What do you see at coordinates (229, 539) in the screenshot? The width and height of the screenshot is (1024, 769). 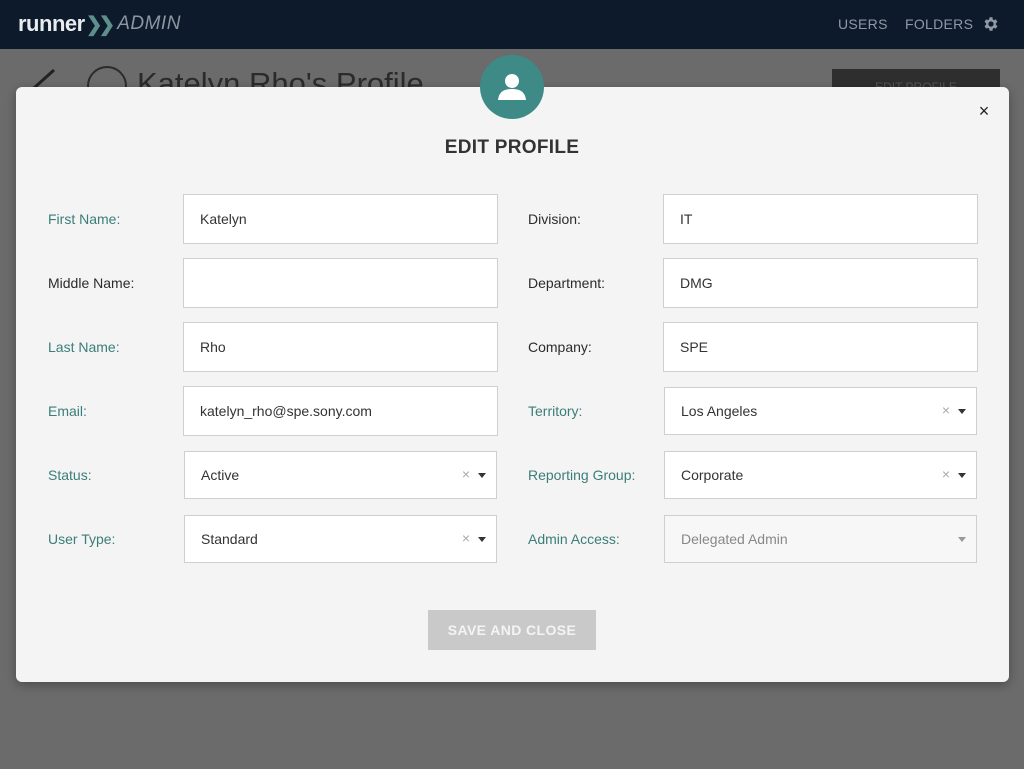 I see `user-type-selected-value: Standard` at bounding box center [229, 539].